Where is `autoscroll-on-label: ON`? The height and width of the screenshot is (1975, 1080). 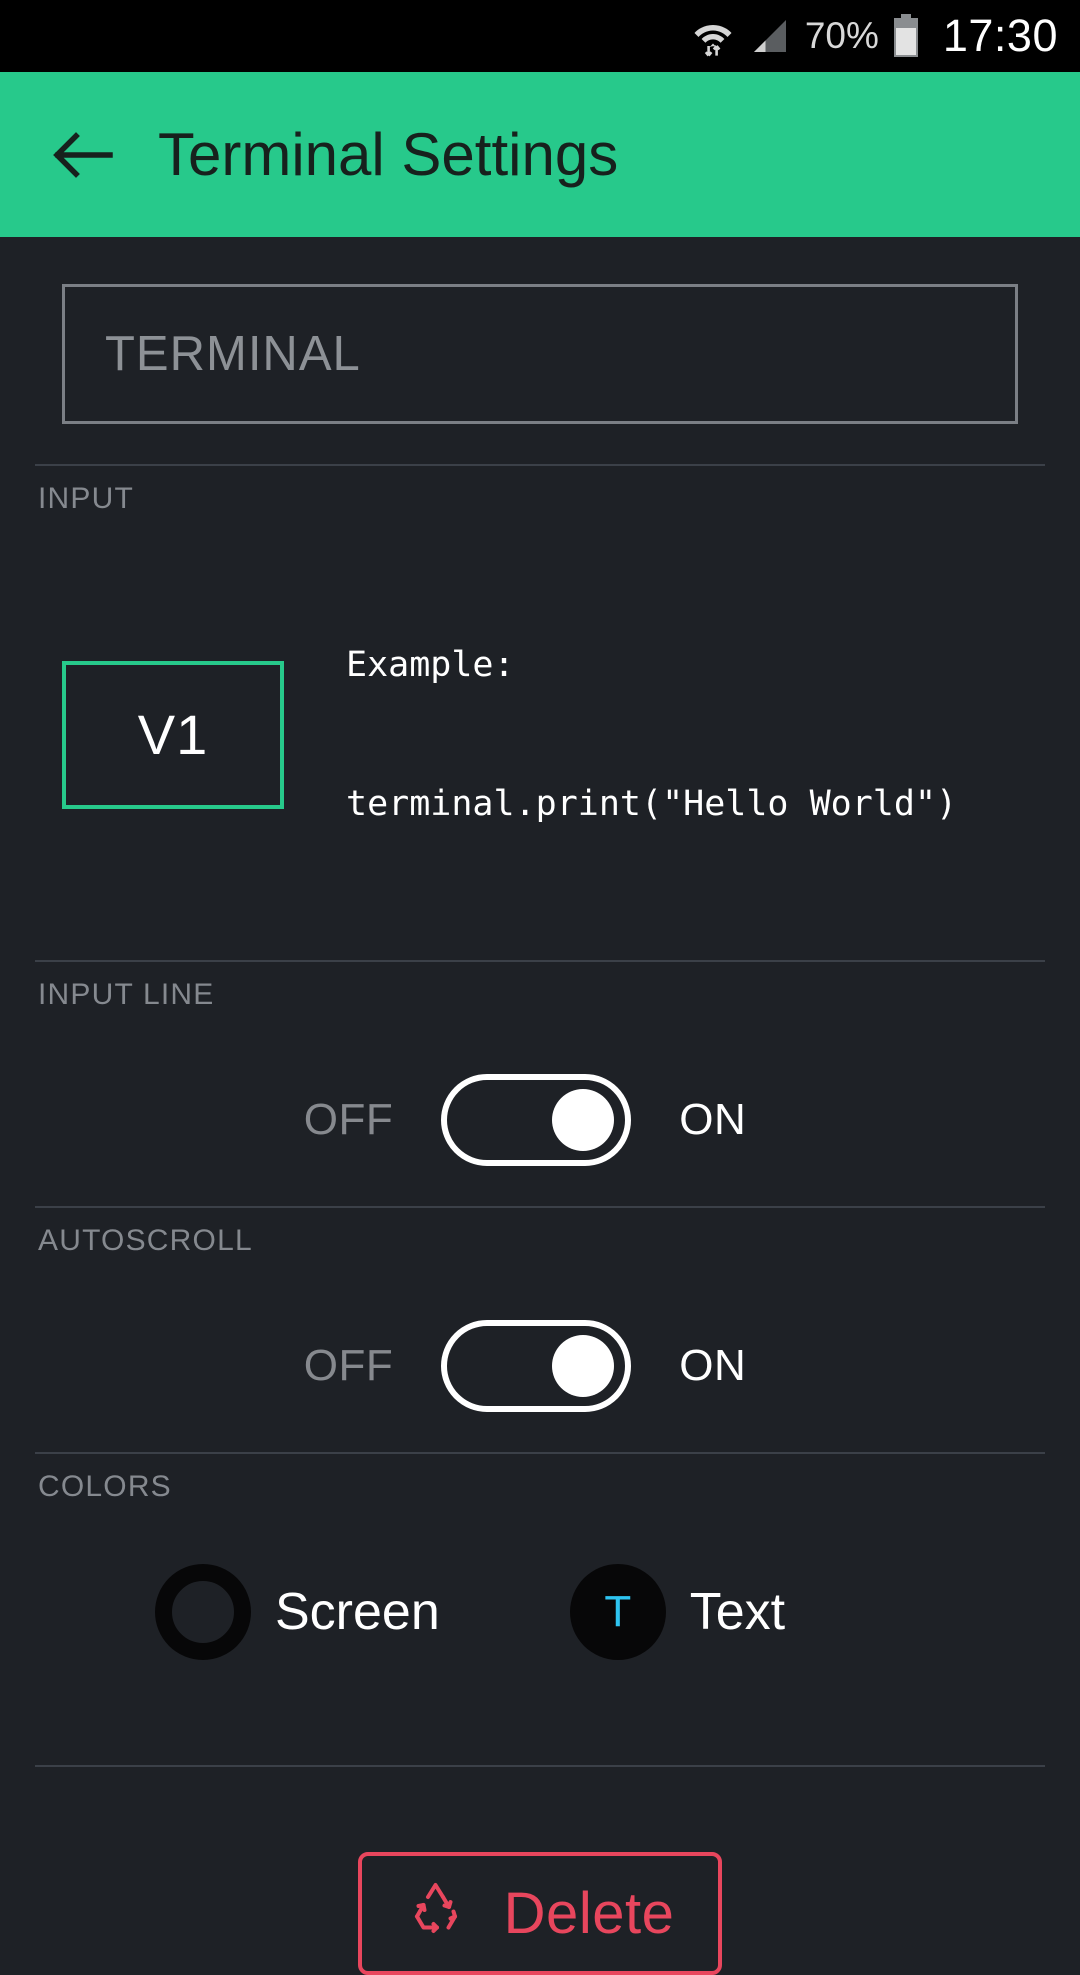 autoscroll-on-label: ON is located at coordinates (713, 1365).